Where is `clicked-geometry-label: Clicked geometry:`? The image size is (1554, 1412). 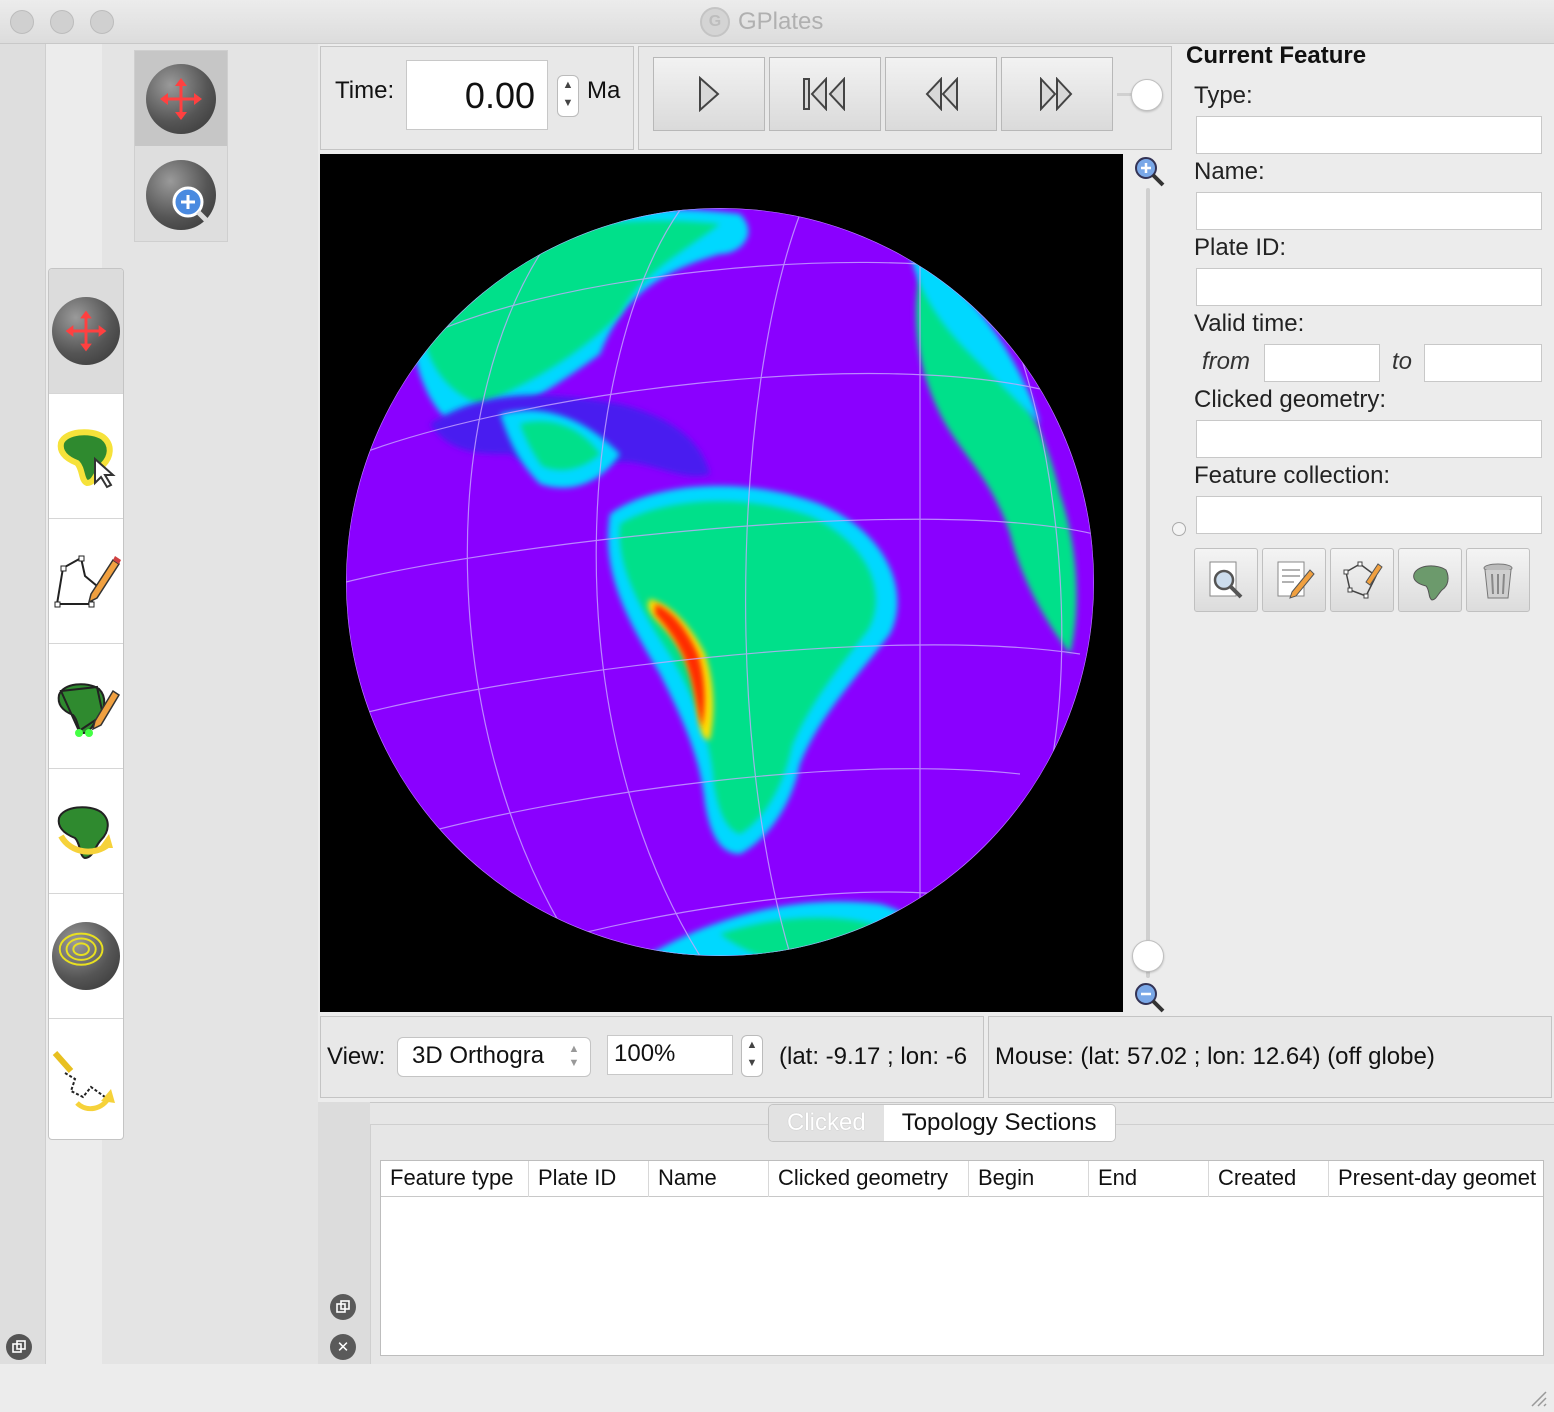 clicked-geometry-label: Clicked geometry: is located at coordinates (1290, 399).